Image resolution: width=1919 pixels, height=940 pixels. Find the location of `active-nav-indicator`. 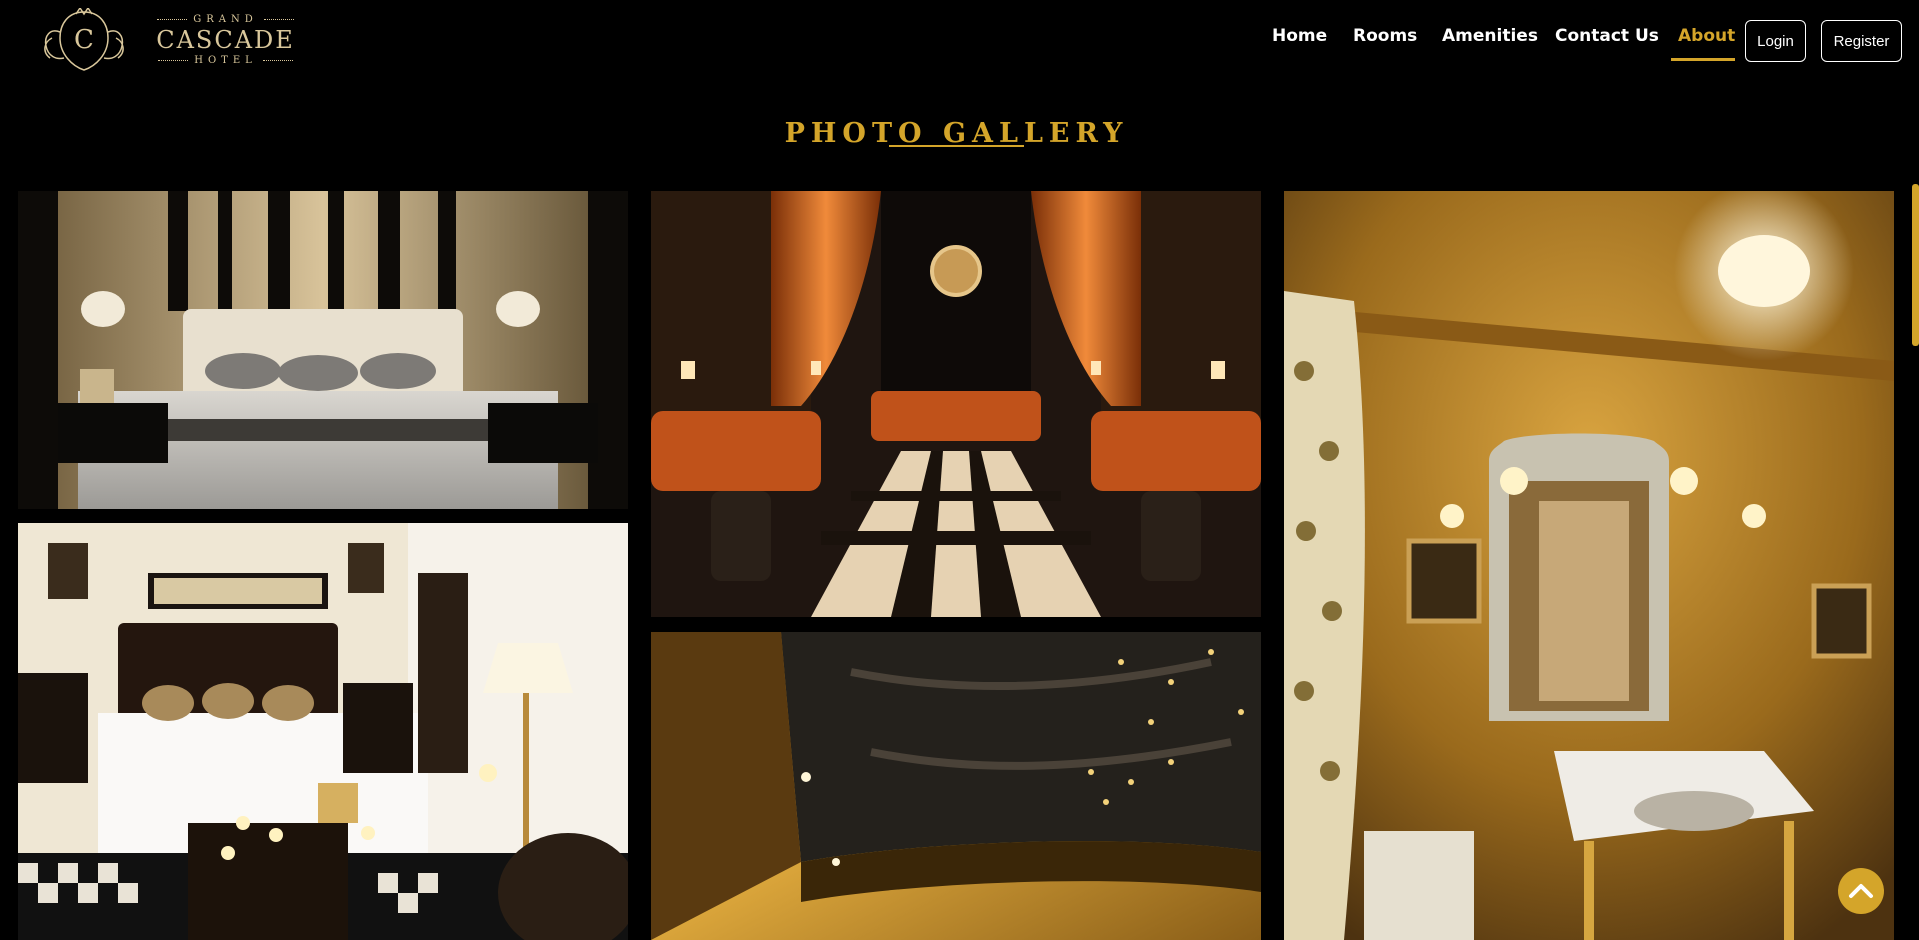

active-nav-indicator is located at coordinates (1703, 59).